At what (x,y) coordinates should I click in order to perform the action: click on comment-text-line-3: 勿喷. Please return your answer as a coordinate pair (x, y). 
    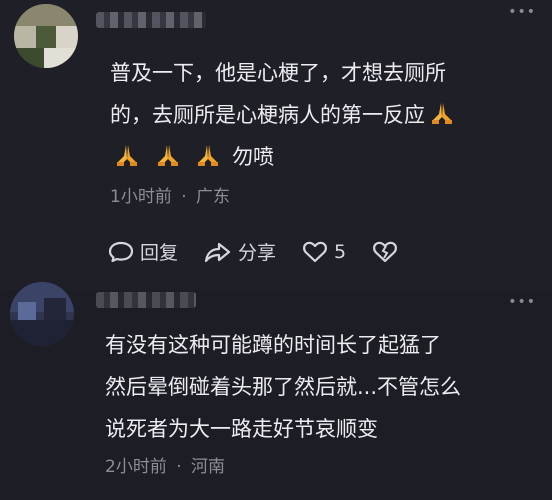
    Looking at the image, I should click on (325, 157).